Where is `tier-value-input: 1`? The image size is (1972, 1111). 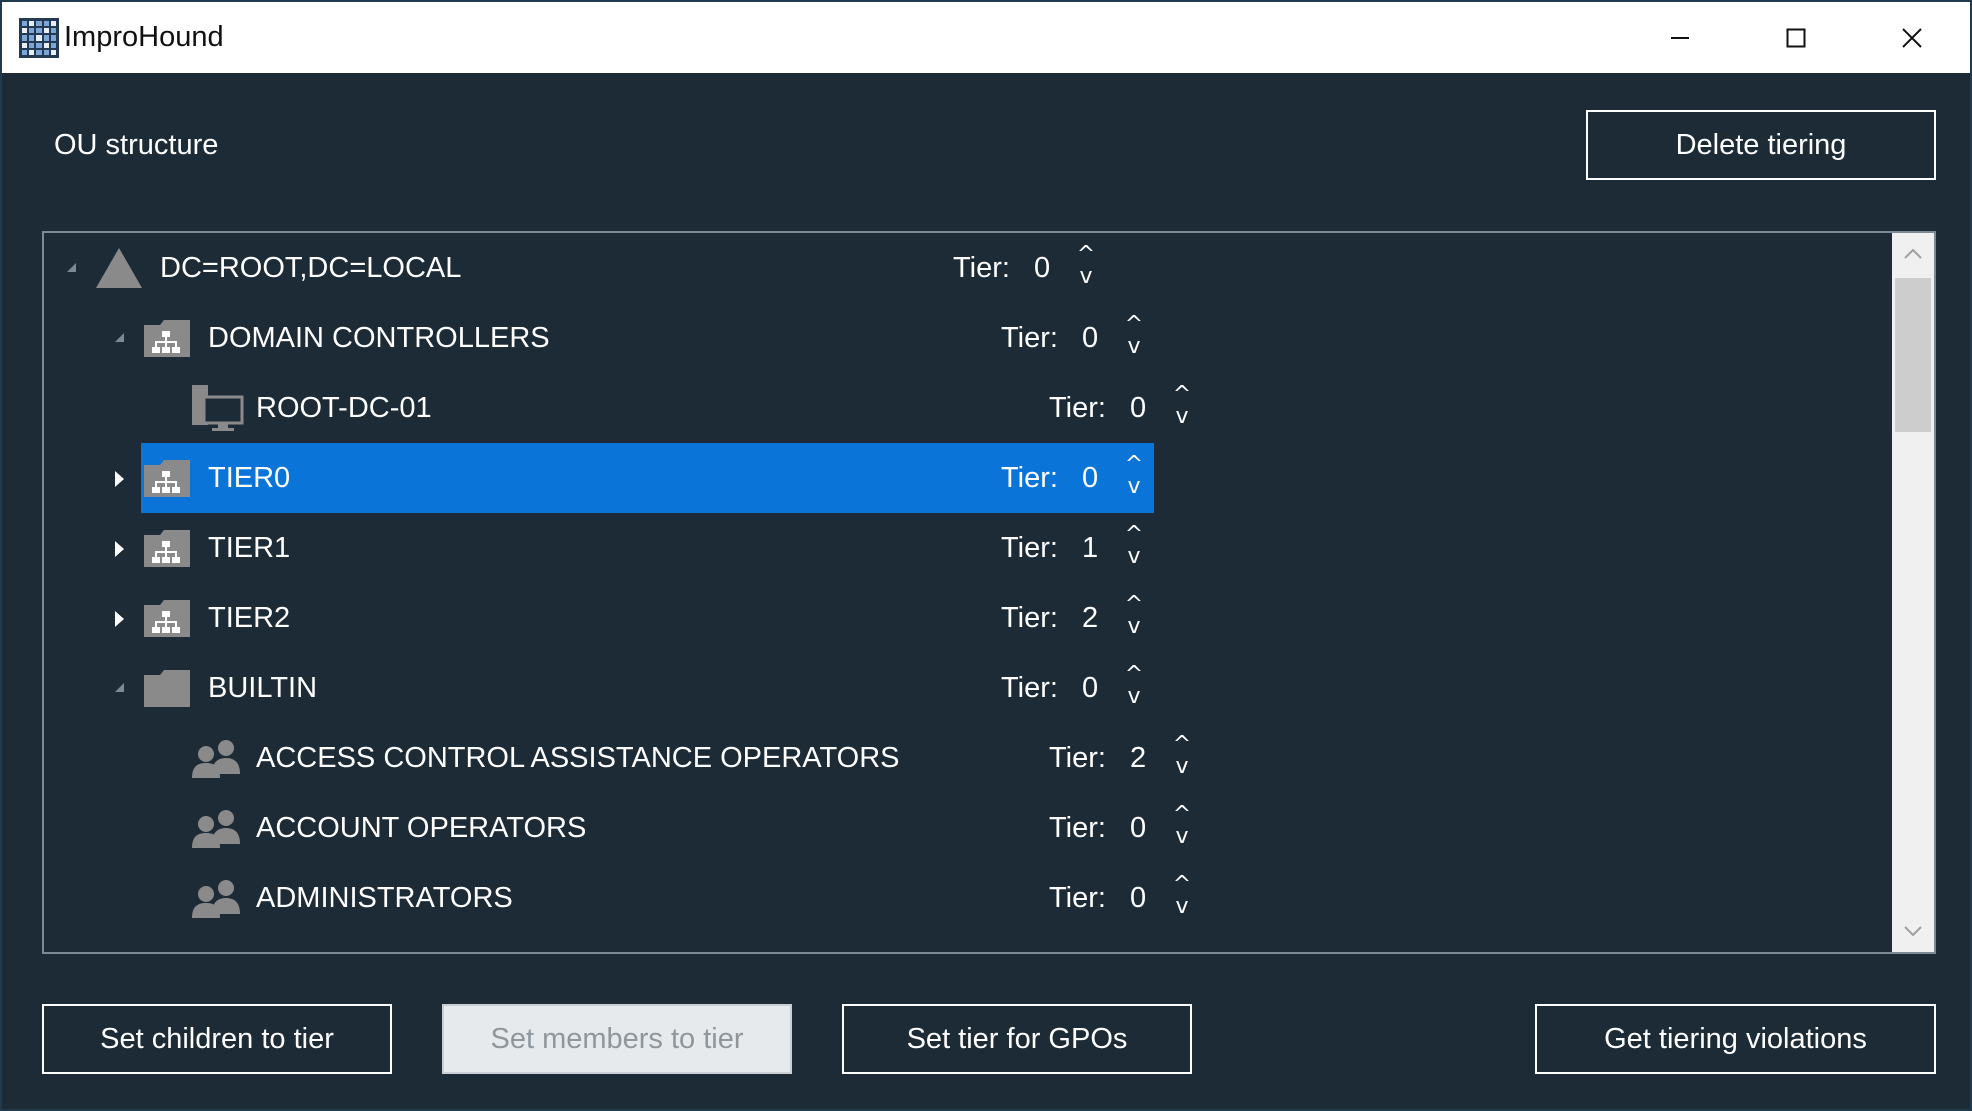 tier-value-input: 1 is located at coordinates (1090, 548).